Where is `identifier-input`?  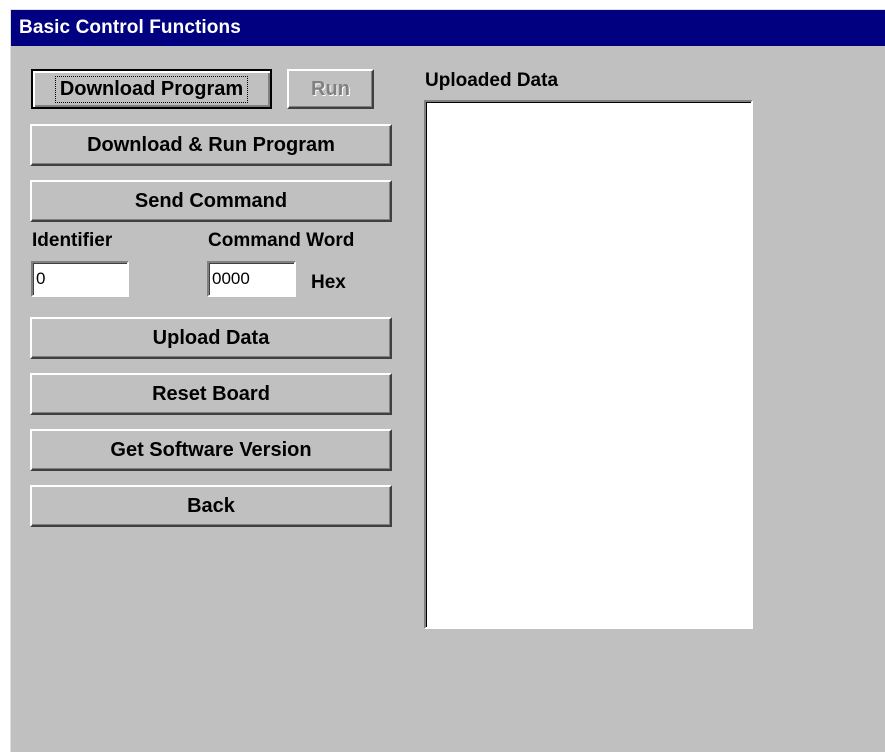
identifier-input is located at coordinates (80, 279).